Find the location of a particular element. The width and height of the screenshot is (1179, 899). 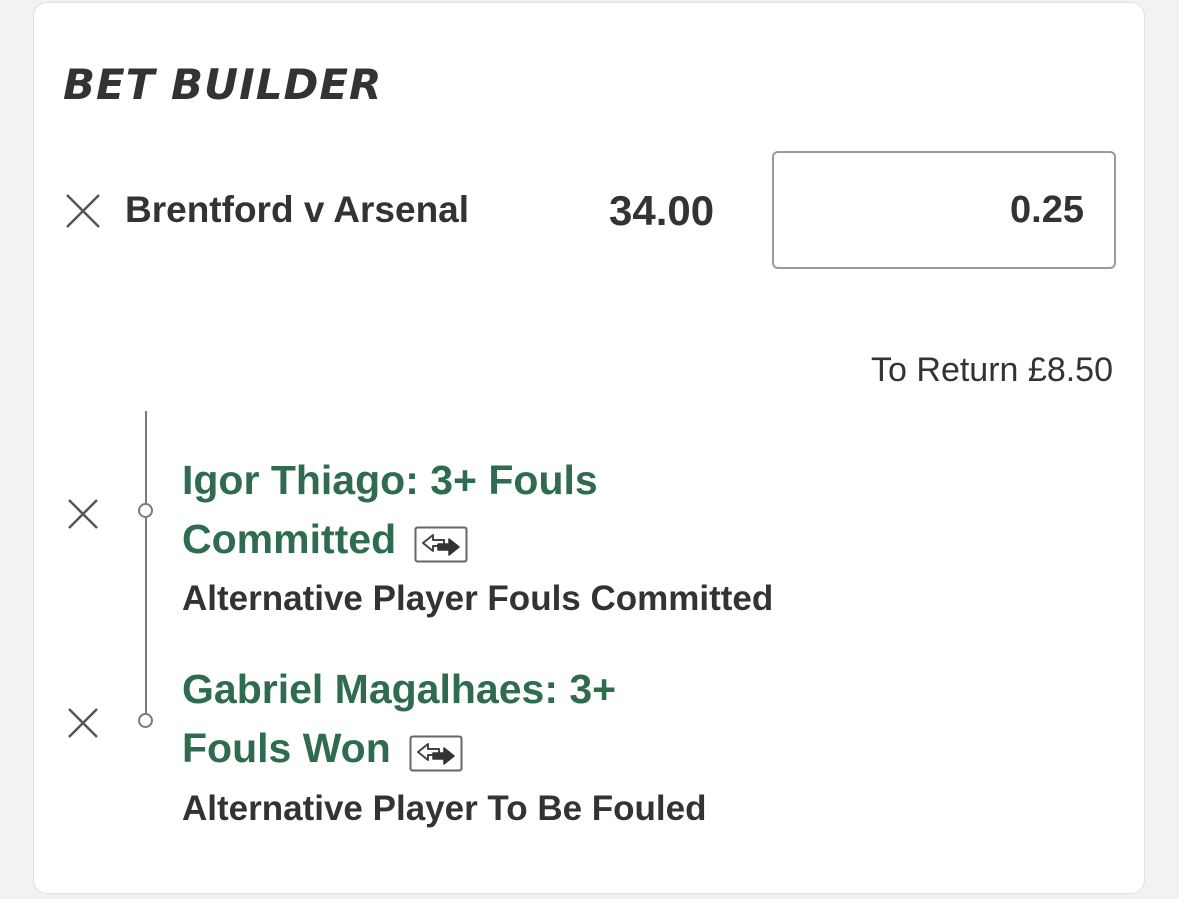

stake-input is located at coordinates (944, 210).